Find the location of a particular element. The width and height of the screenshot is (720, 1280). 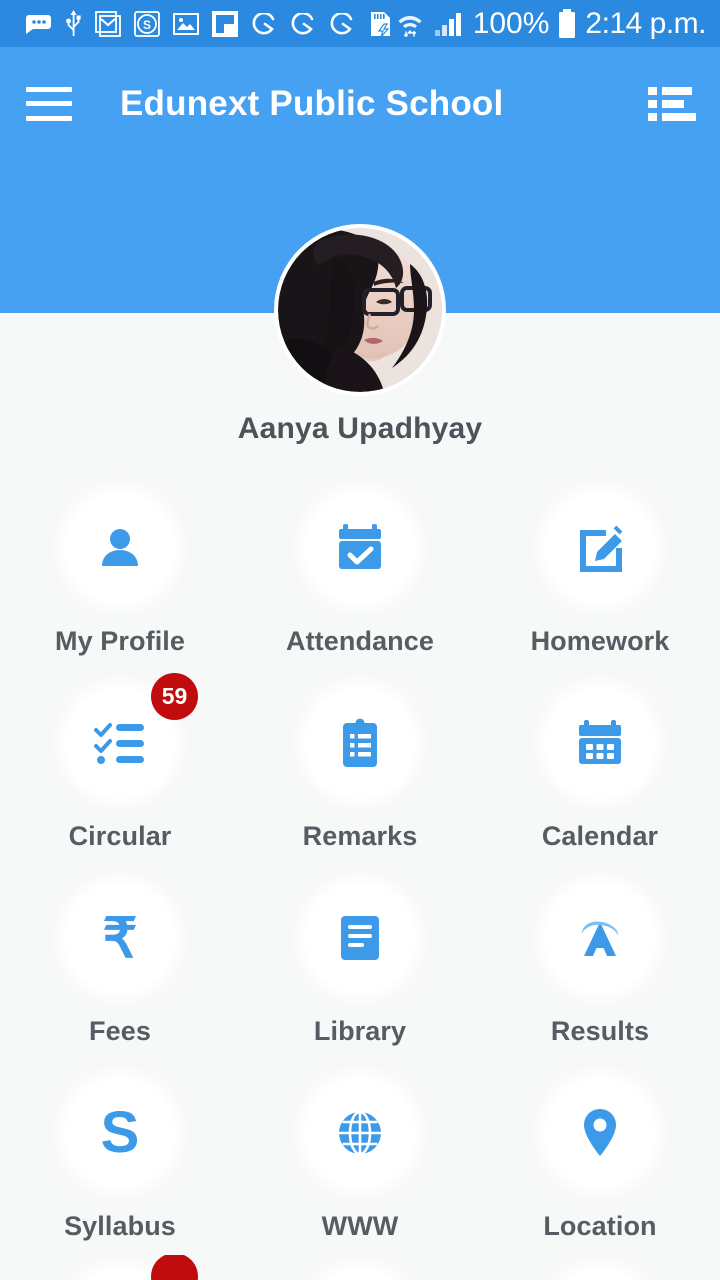

status-badge: 59 is located at coordinates (174, 696).